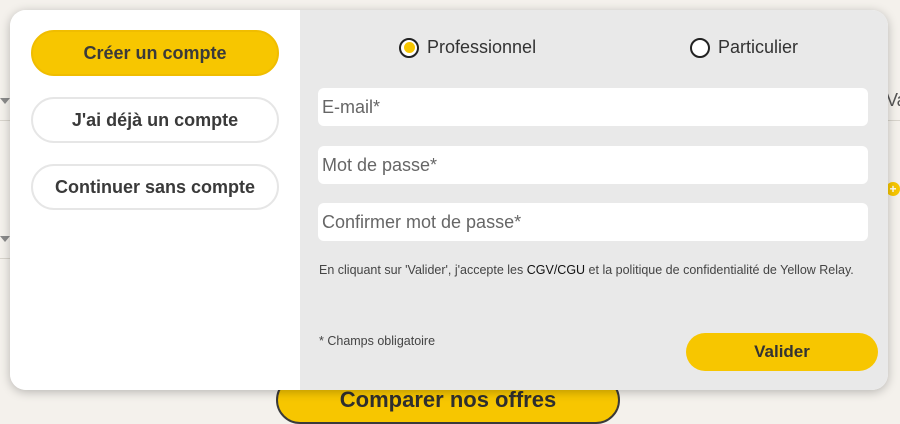 This screenshot has width=900, height=424. What do you see at coordinates (423, 270) in the screenshot?
I see `legal-prefix: En cliquant sur 'Valider', j'accepte les` at bounding box center [423, 270].